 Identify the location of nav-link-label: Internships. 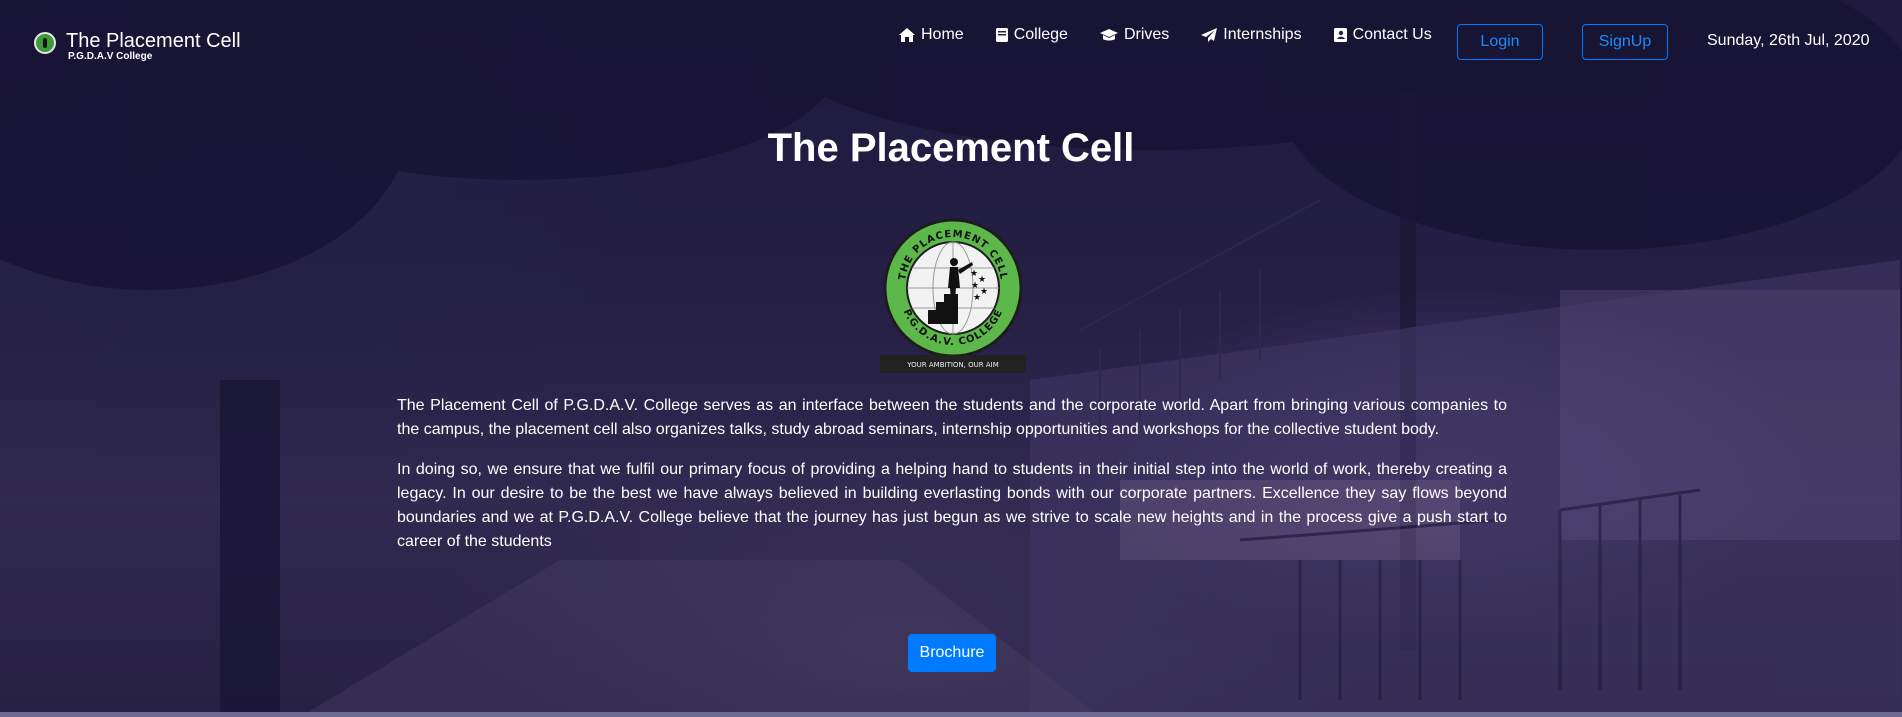
(1262, 34).